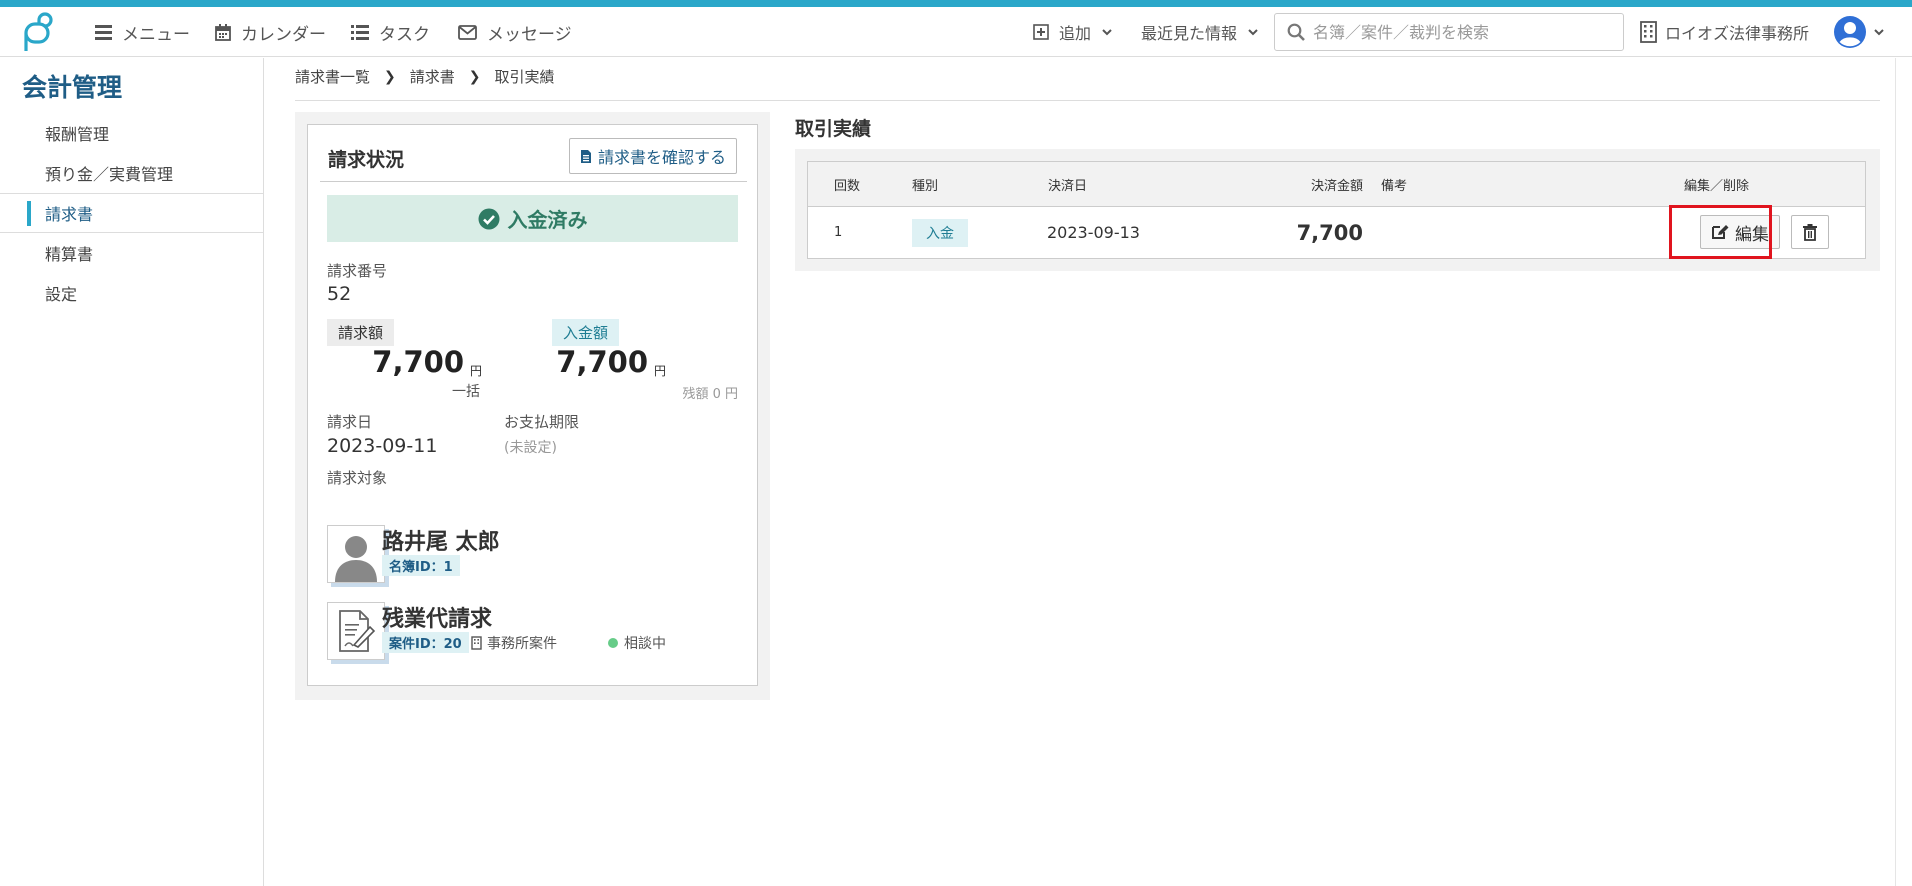 The height and width of the screenshot is (886, 1912). I want to click on paid-amount-unit: 円, so click(660, 371).